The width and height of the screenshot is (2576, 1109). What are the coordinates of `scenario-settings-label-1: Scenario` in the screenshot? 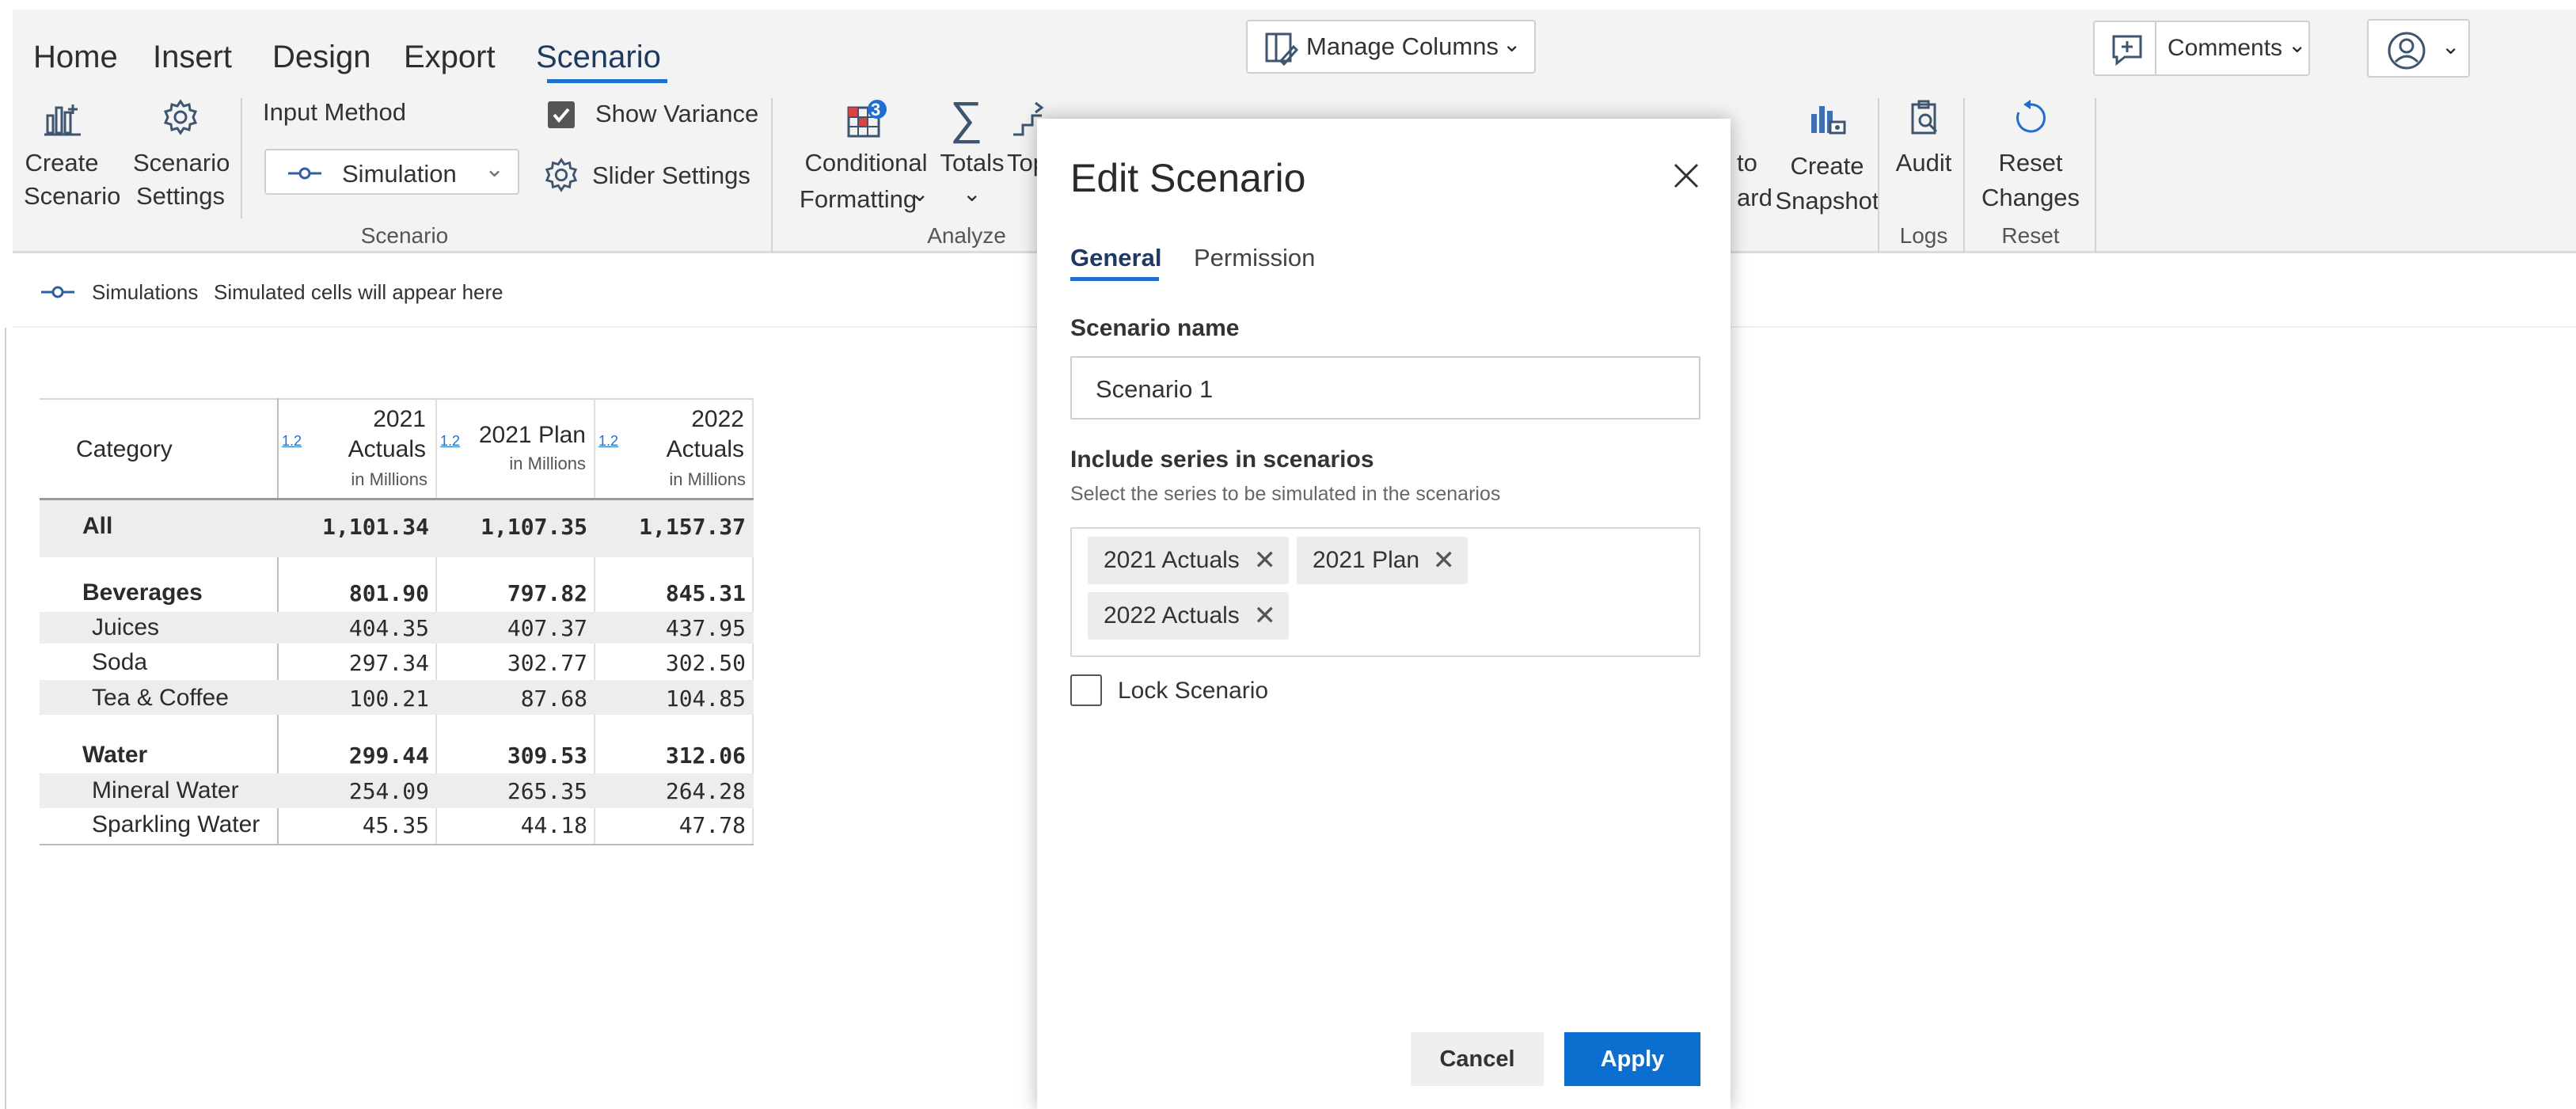 It's located at (181, 163).